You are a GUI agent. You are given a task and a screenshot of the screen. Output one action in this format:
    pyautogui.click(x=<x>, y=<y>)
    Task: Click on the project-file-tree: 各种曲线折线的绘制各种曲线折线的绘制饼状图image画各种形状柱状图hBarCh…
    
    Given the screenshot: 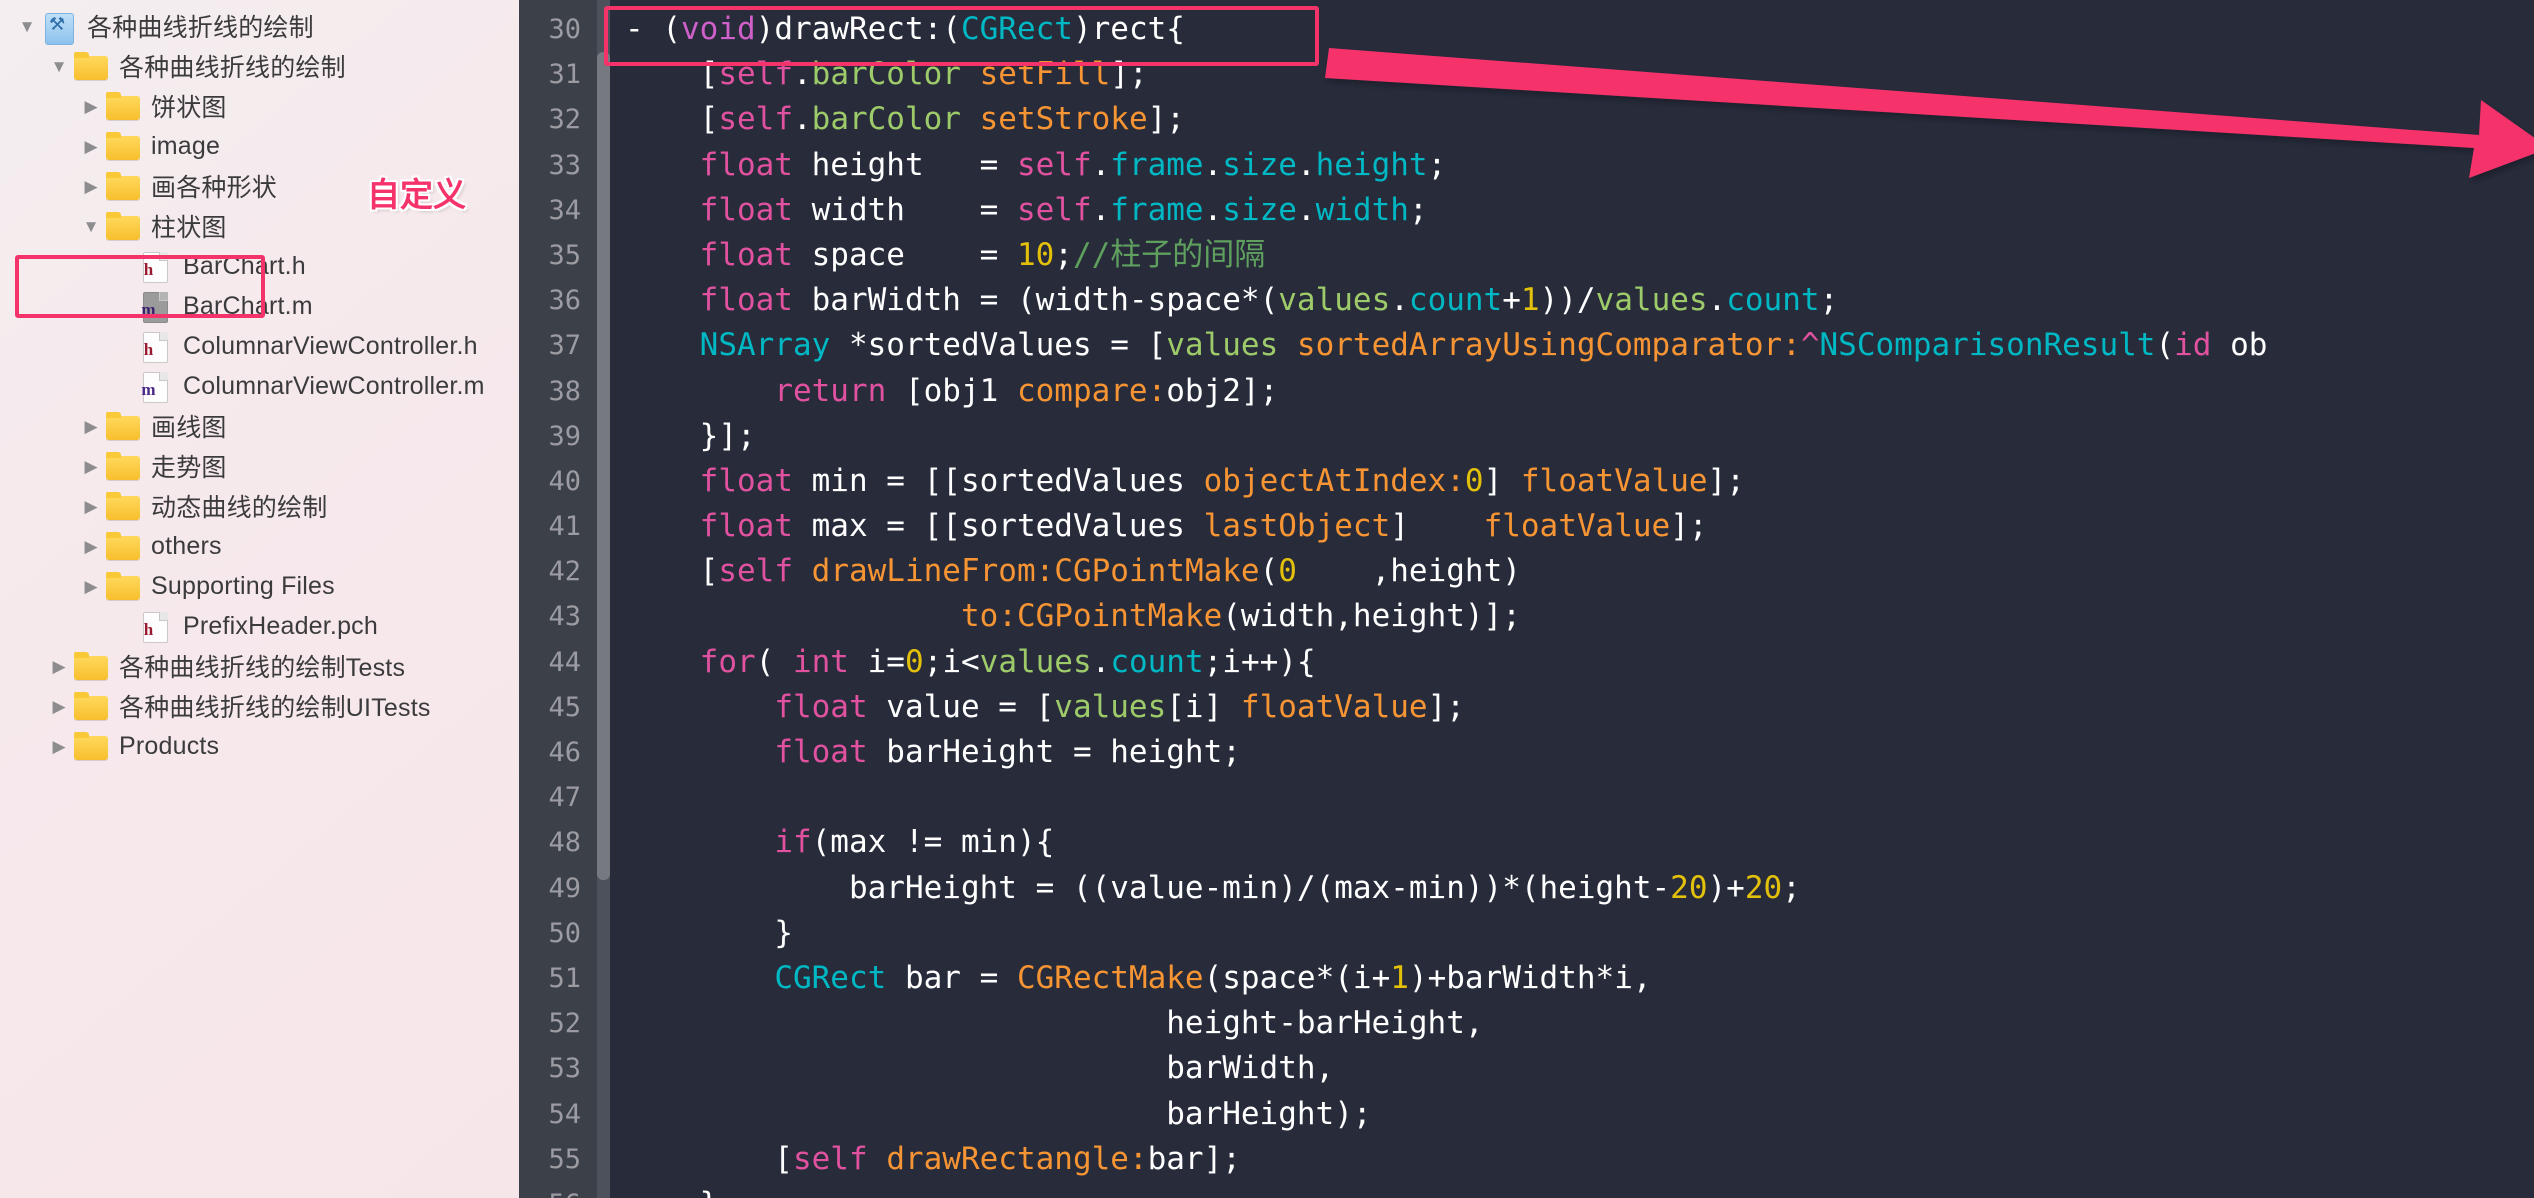 What is the action you would take?
    pyautogui.click(x=259, y=386)
    